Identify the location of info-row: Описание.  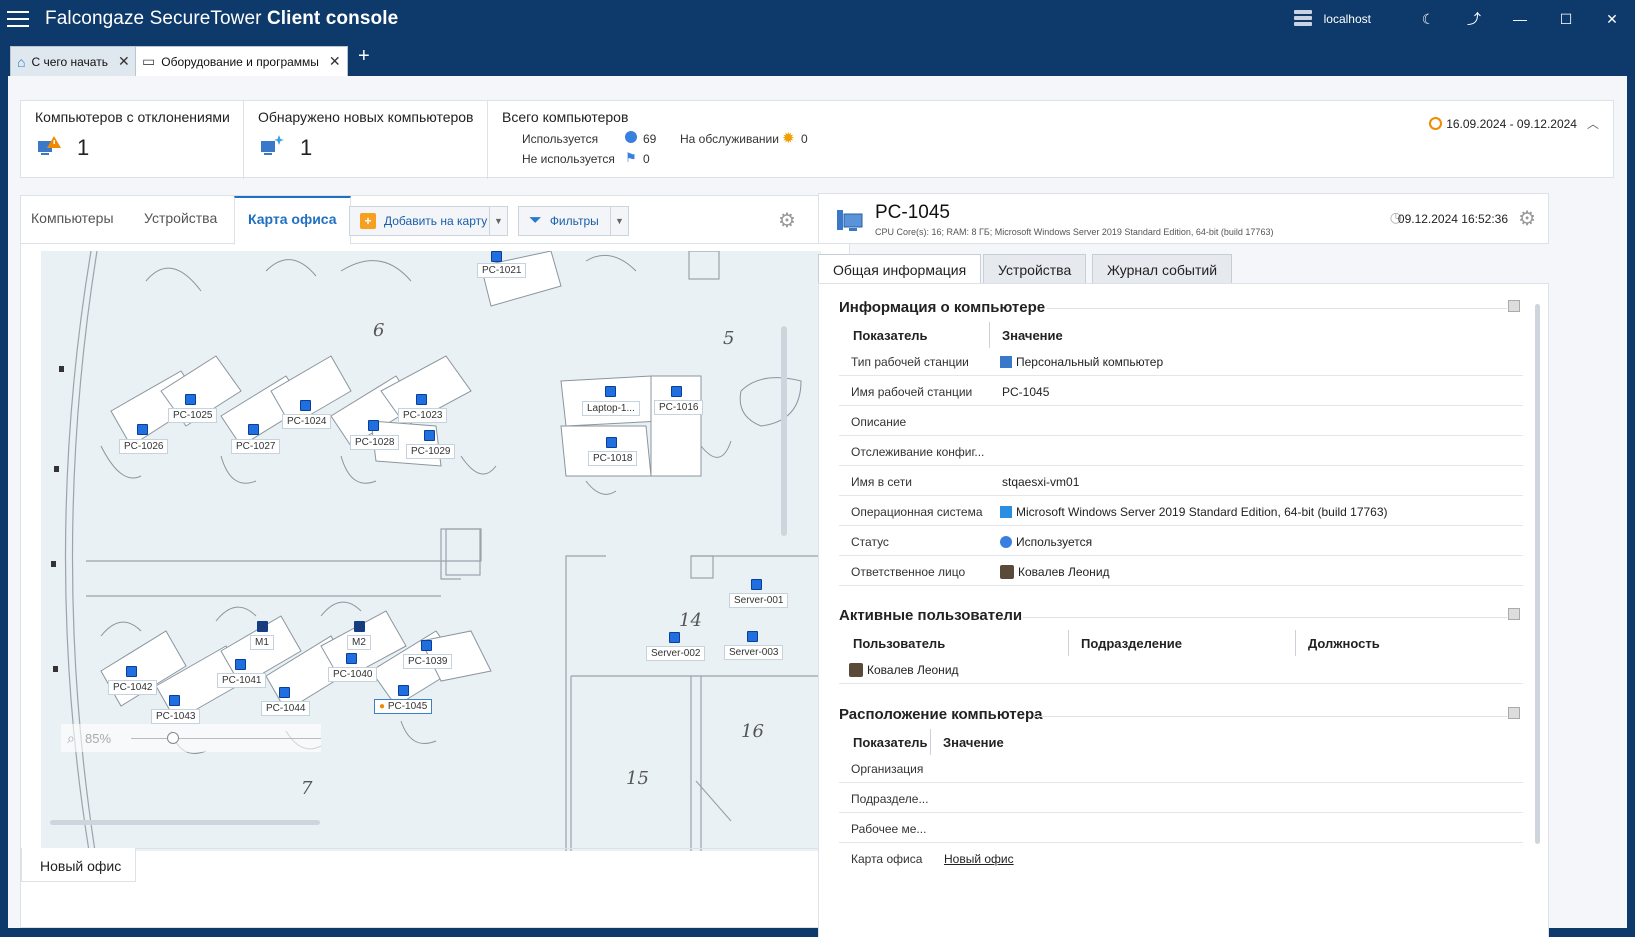
(1181, 421).